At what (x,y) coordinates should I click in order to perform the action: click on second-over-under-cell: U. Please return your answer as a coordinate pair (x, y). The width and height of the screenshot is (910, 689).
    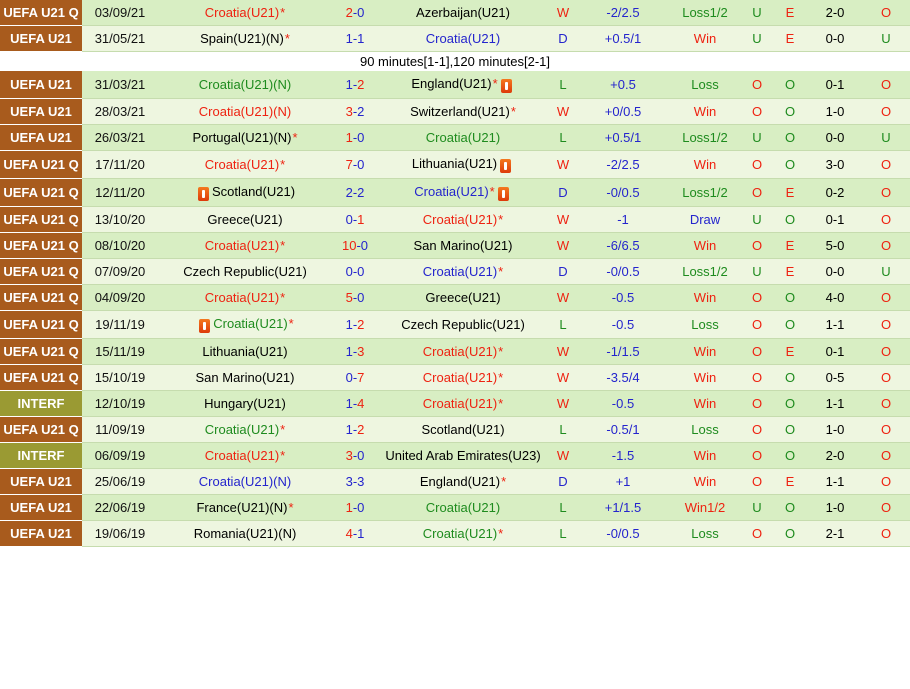
    Looking at the image, I should click on (886, 38).